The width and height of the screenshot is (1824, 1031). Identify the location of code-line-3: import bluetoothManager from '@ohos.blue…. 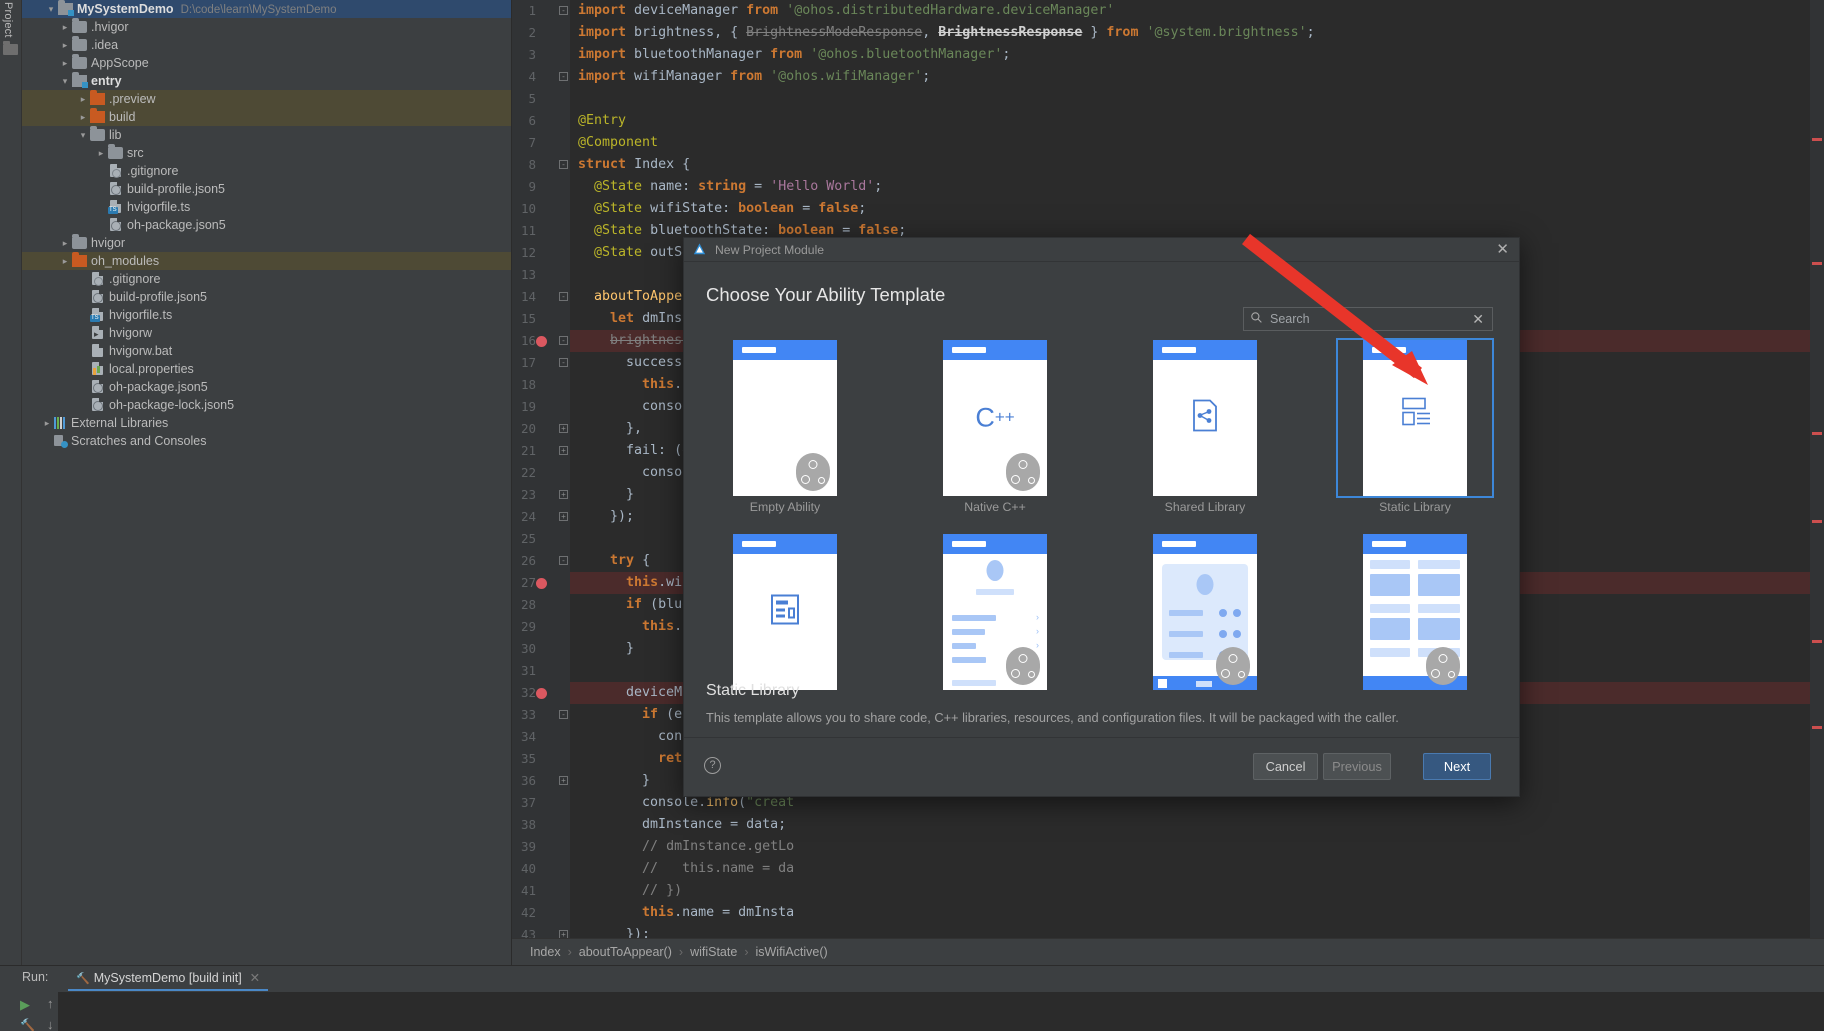
(1197, 55).